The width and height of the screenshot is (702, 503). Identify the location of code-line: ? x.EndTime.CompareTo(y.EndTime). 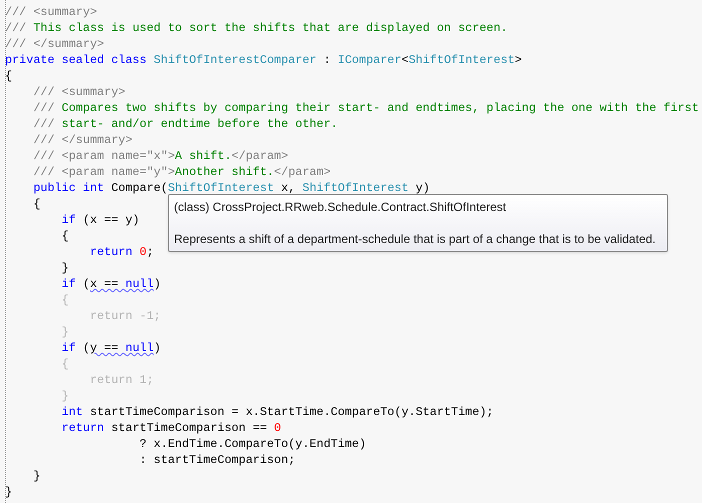
(252, 444).